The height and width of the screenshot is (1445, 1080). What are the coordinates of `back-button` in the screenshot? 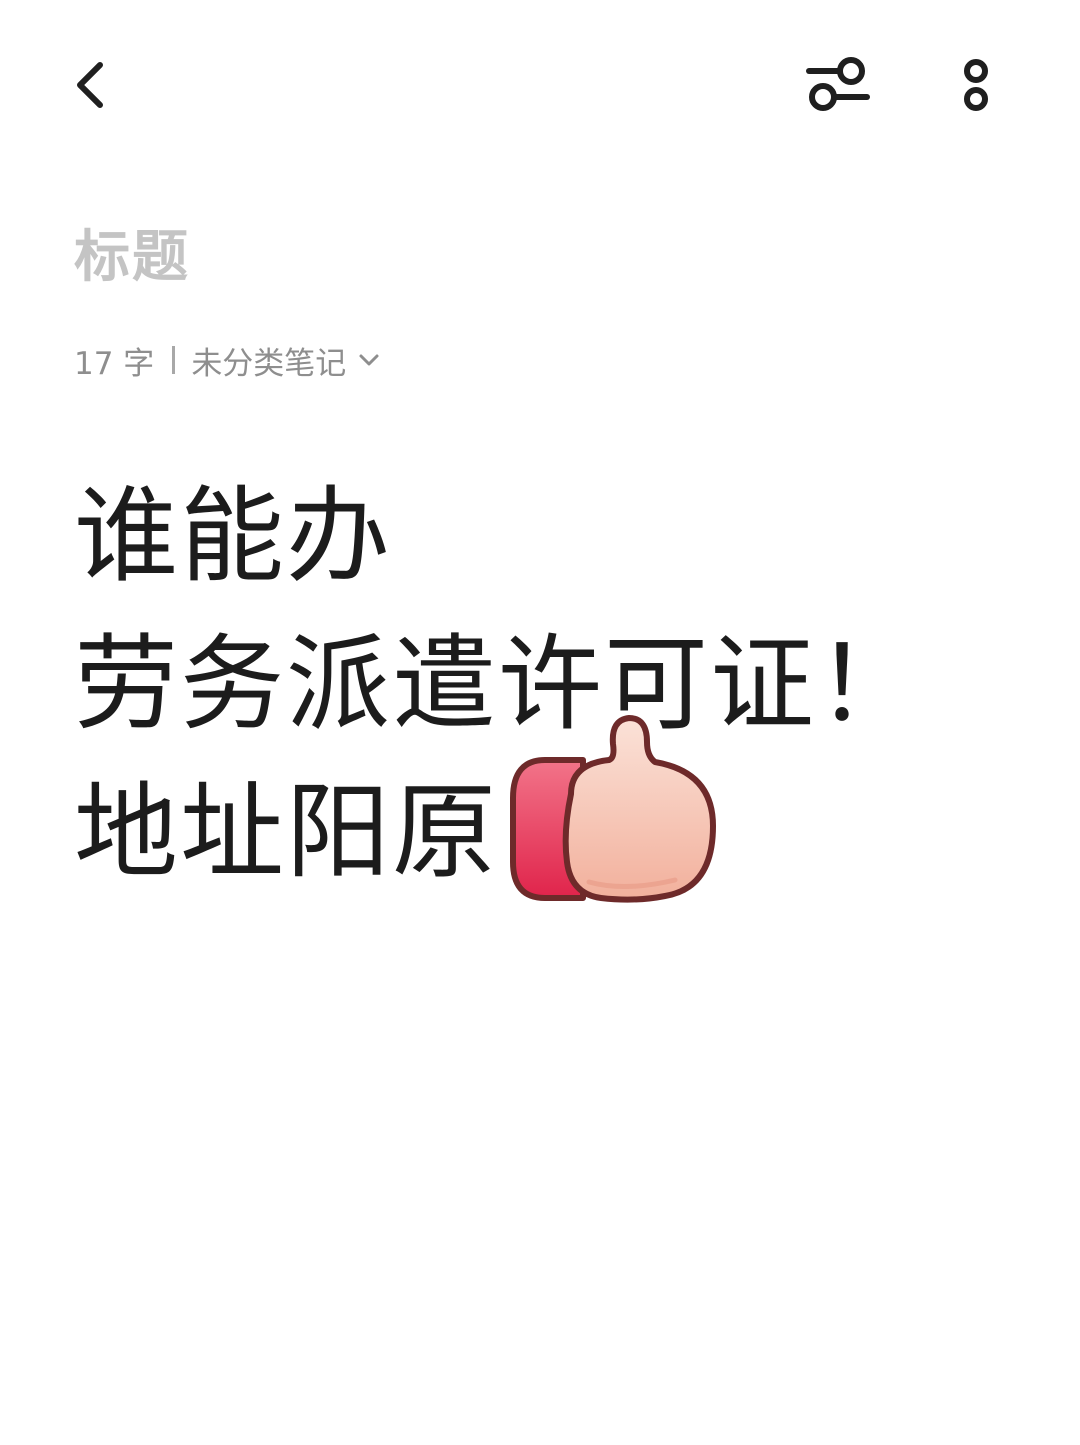 It's located at (90, 85).